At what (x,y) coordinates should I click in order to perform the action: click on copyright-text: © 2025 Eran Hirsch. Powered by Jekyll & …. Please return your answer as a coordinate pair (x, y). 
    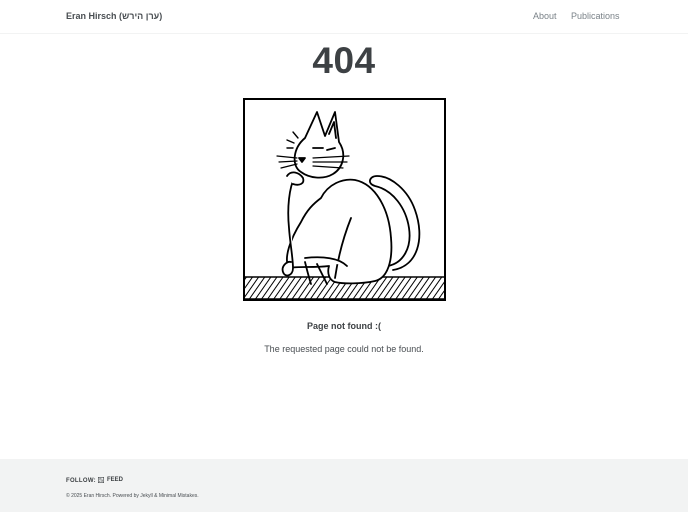
    Looking at the image, I should click on (132, 496).